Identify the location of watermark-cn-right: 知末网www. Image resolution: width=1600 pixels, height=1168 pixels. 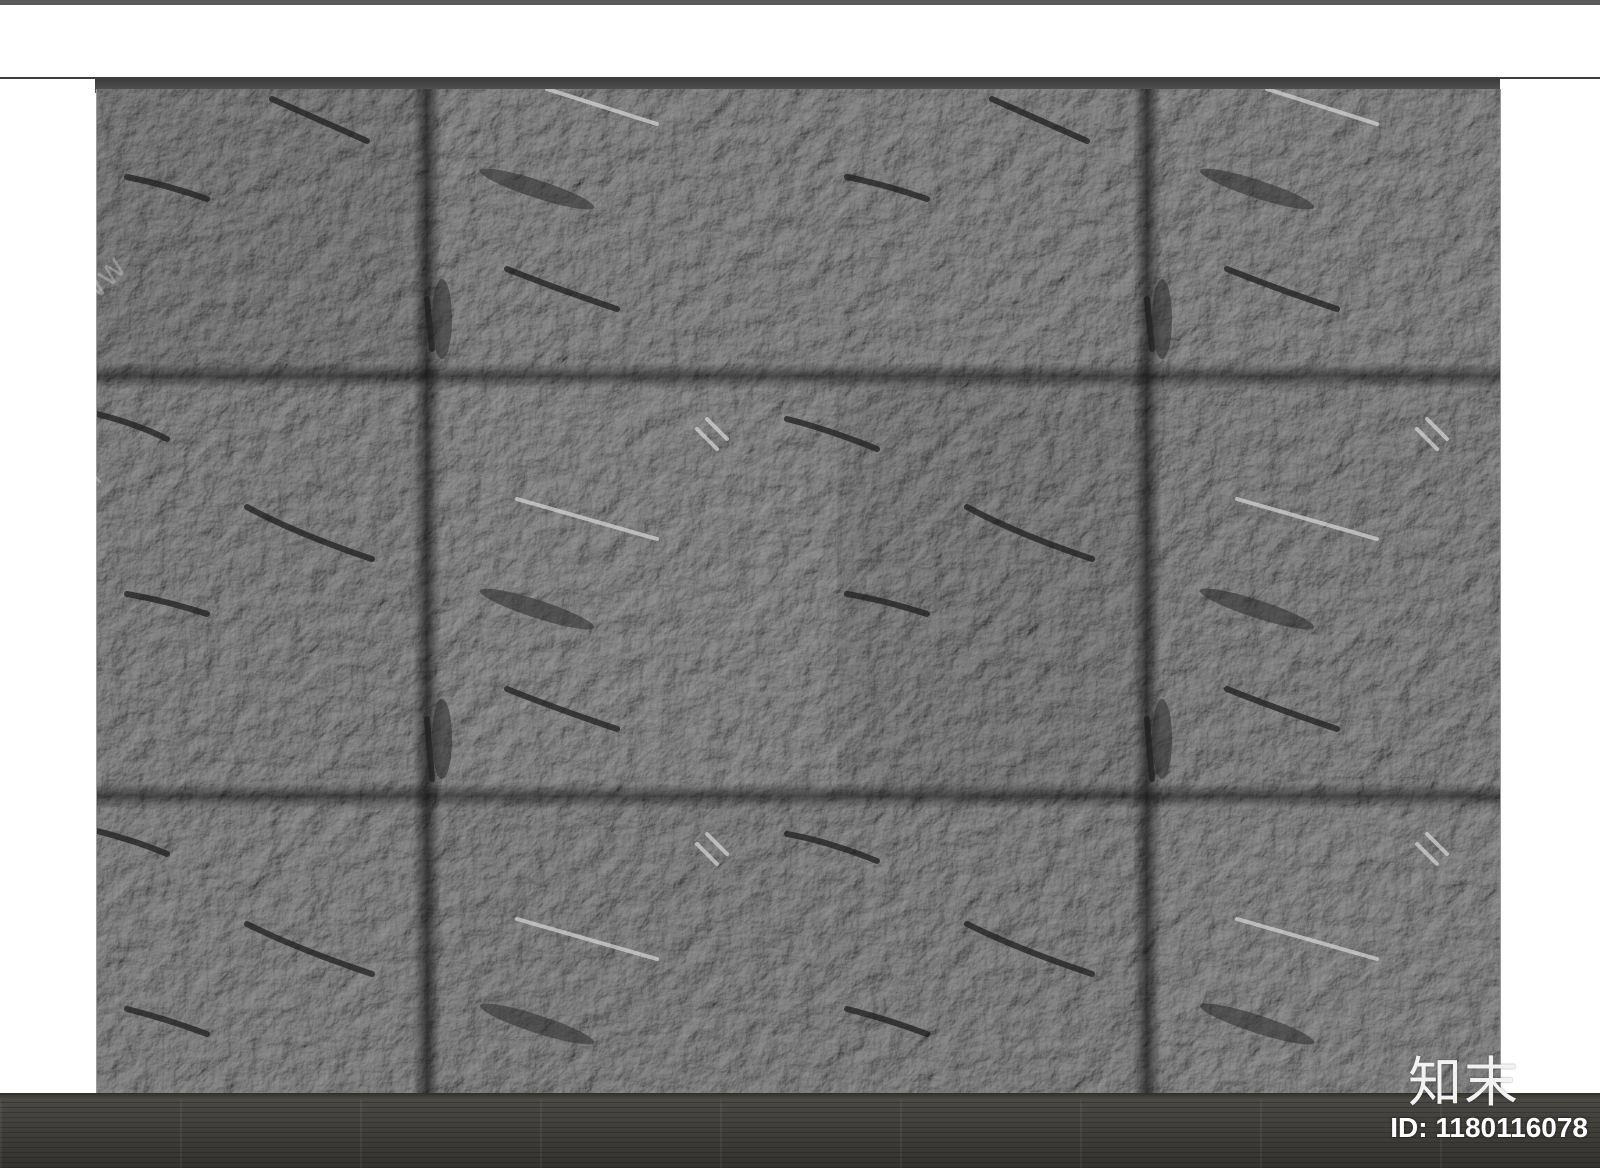
(1552, 677).